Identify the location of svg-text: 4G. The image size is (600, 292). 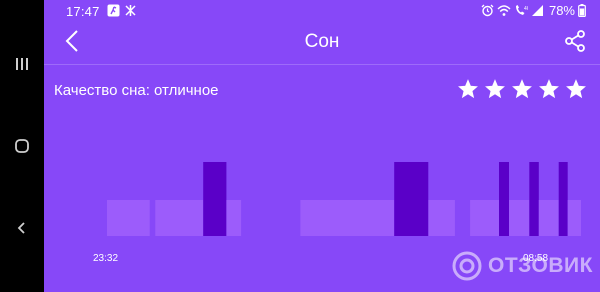
(526, 9).